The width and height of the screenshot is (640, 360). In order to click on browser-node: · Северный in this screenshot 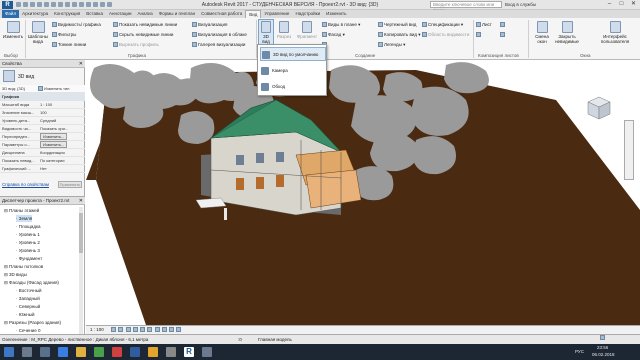, I will do `click(28, 306)`.